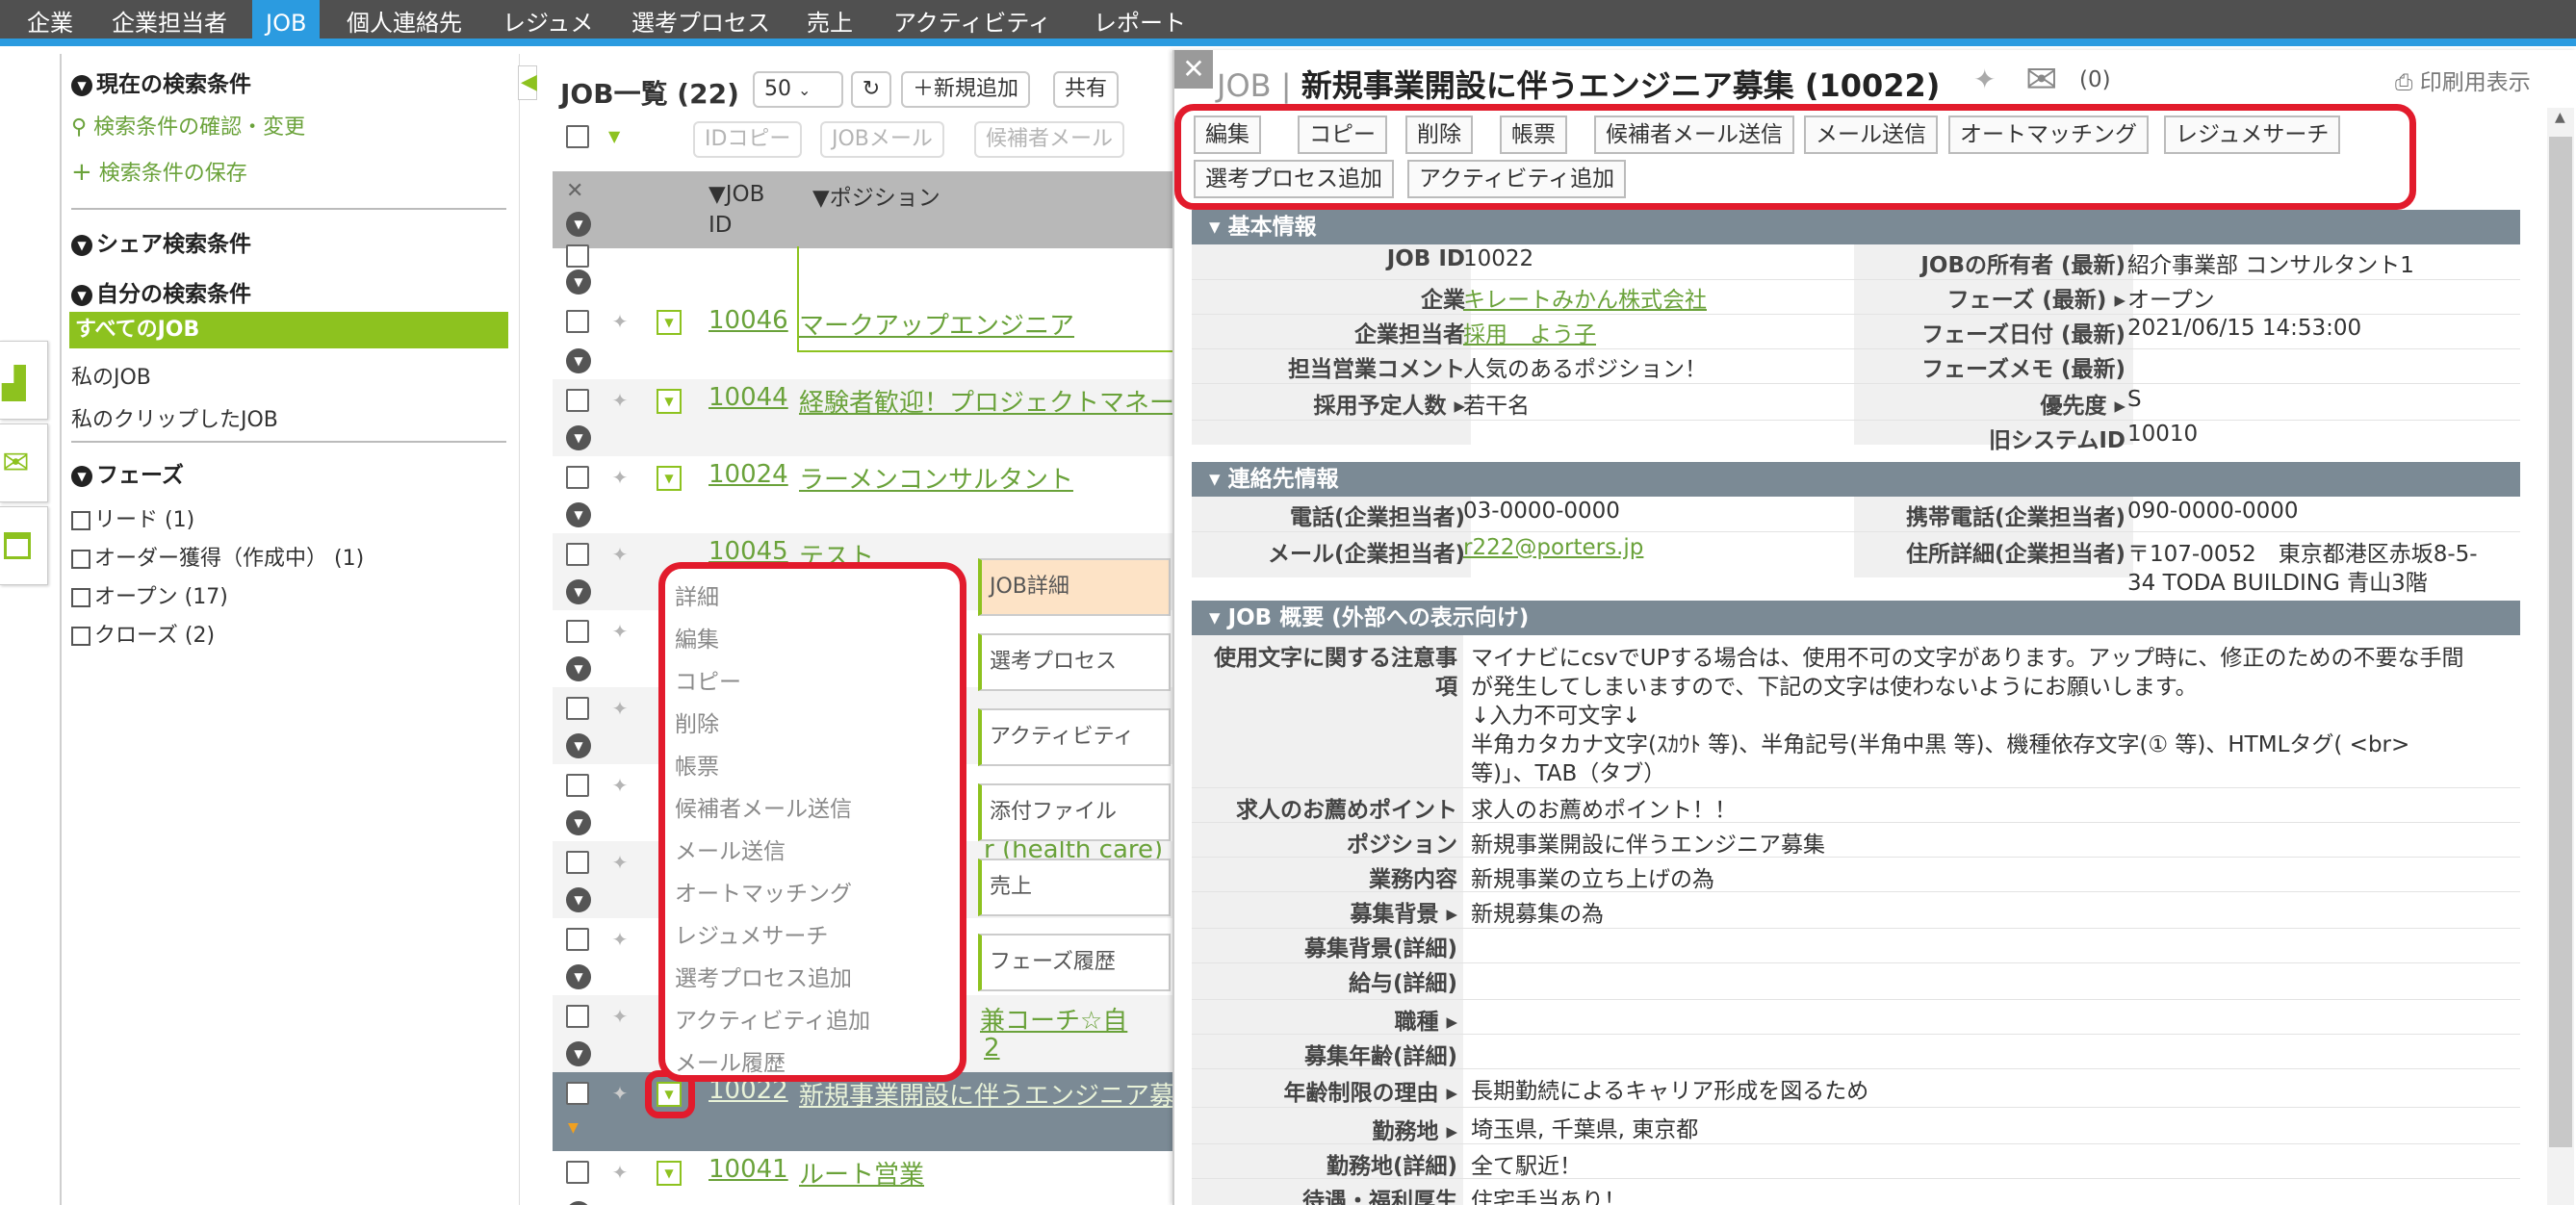 Image resolution: width=2576 pixels, height=1205 pixels. What do you see at coordinates (871, 90) in the screenshot?
I see `refresh-button: ↻` at bounding box center [871, 90].